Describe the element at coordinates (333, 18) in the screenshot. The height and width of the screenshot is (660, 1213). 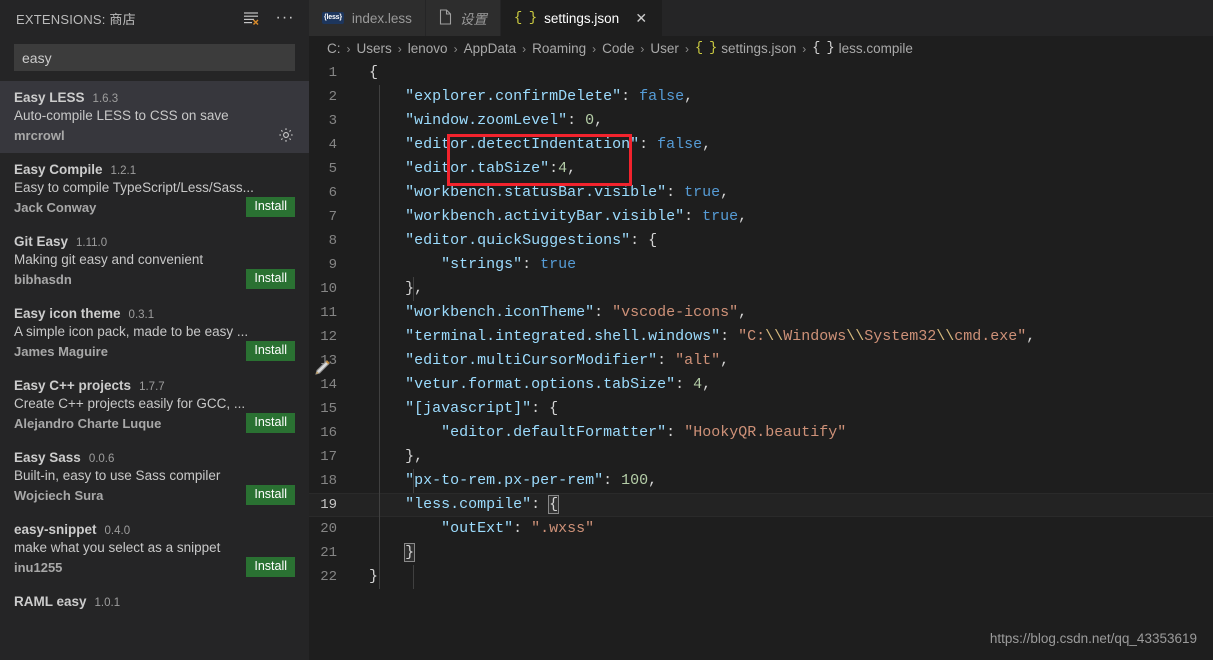
I see `less-file-icon: {less}` at that location.